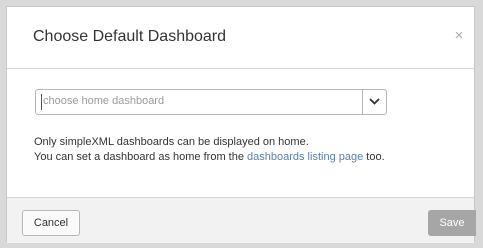 The width and height of the screenshot is (483, 248). Describe the element at coordinates (130, 36) in the screenshot. I see `dialog-title: Choose Default Dashboard` at that location.